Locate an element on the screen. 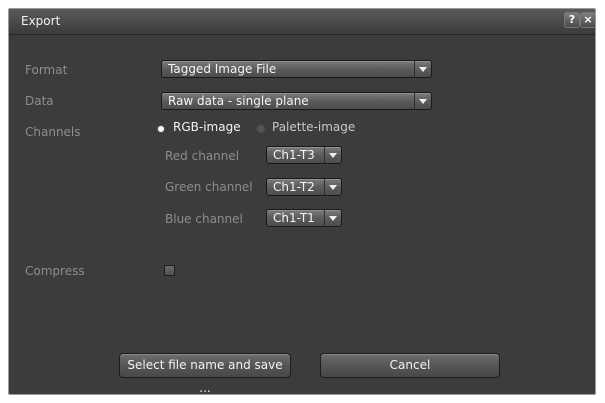 The image size is (605, 403). palette-image-radio is located at coordinates (261, 129).